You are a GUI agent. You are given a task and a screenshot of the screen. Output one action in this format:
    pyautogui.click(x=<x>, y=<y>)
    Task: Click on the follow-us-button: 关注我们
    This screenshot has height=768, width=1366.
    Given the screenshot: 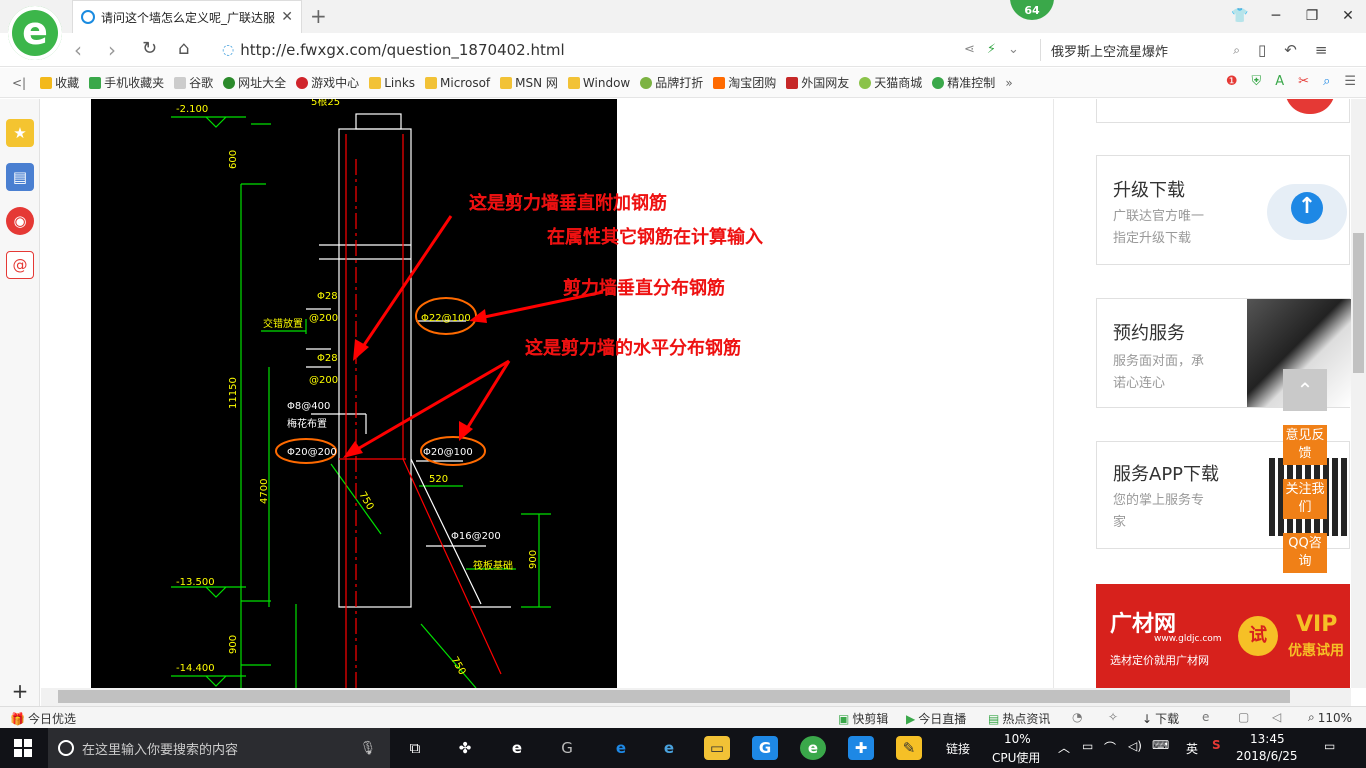 What is the action you would take?
    pyautogui.click(x=1305, y=499)
    